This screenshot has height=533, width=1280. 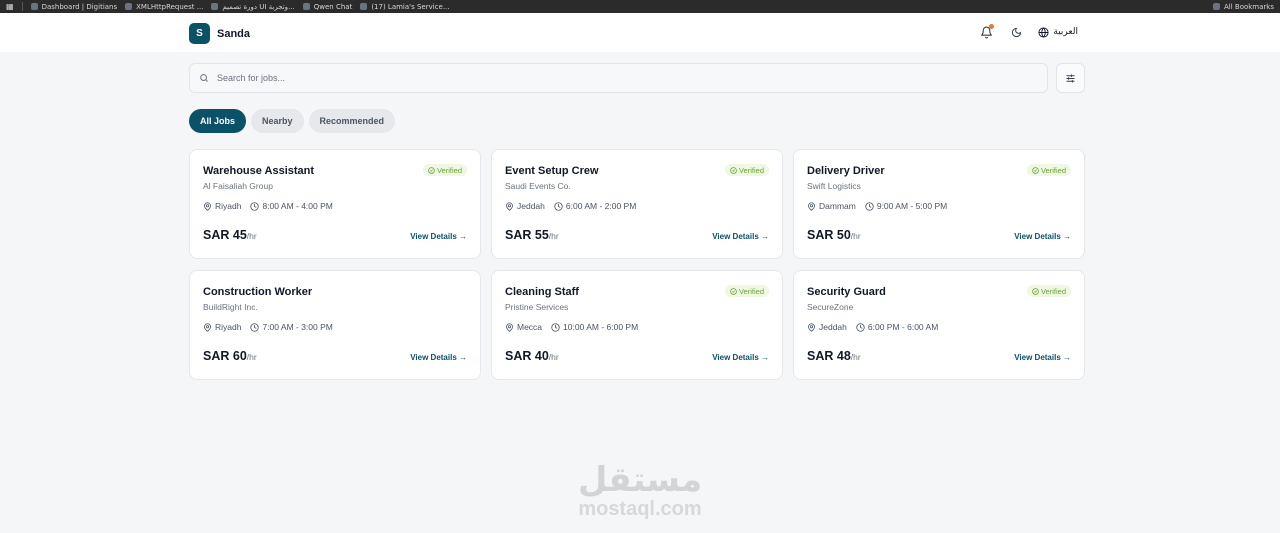 I want to click on folder-icon, so click(x=1216, y=6).